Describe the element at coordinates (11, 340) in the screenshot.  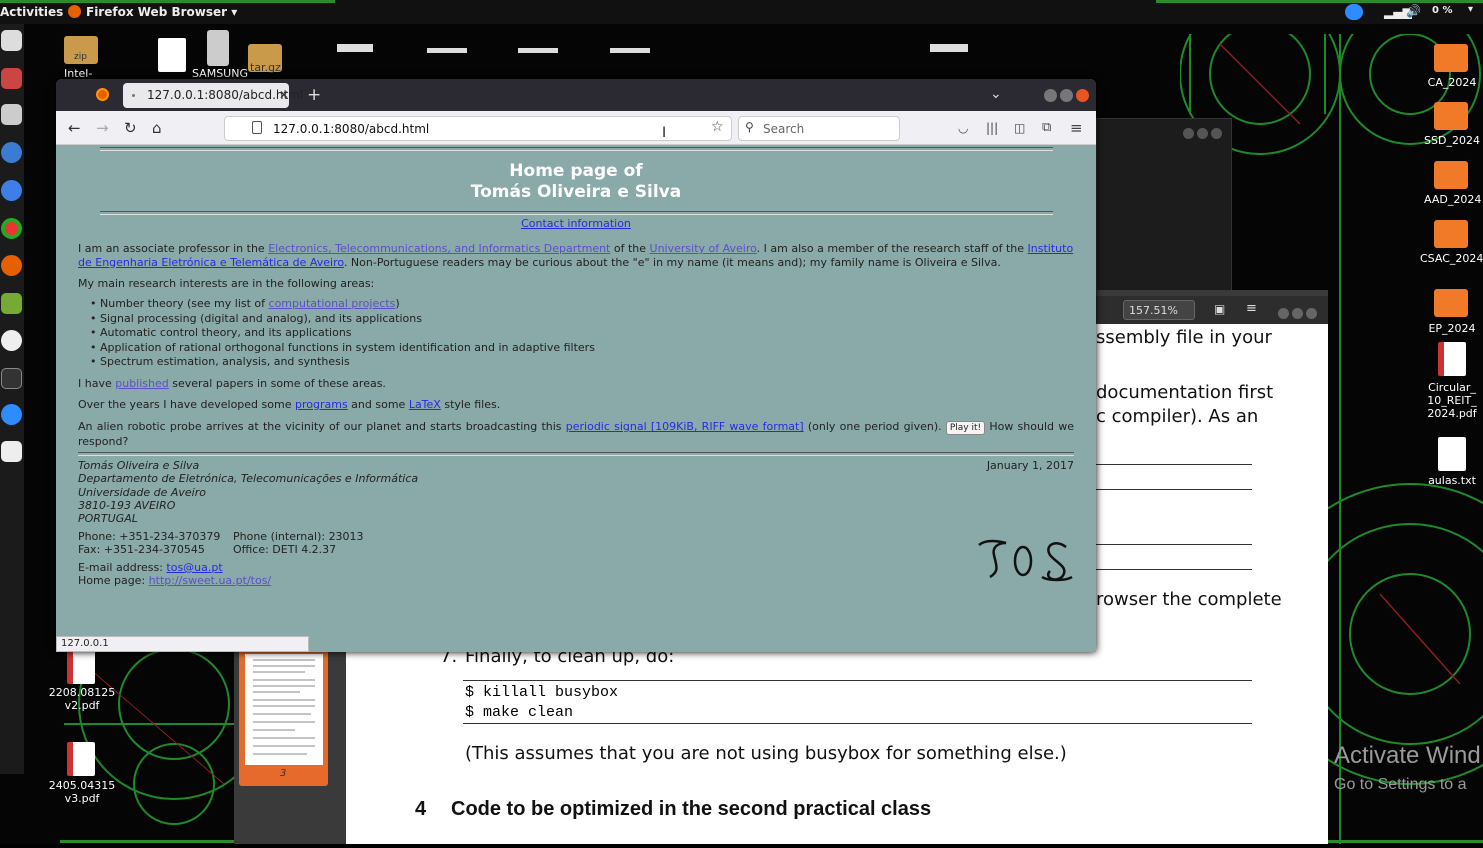
I see `updater-icon` at that location.